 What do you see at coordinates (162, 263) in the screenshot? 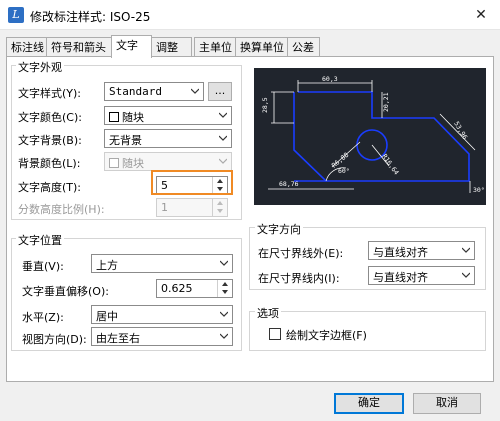
I see `vertical-select: 上方` at bounding box center [162, 263].